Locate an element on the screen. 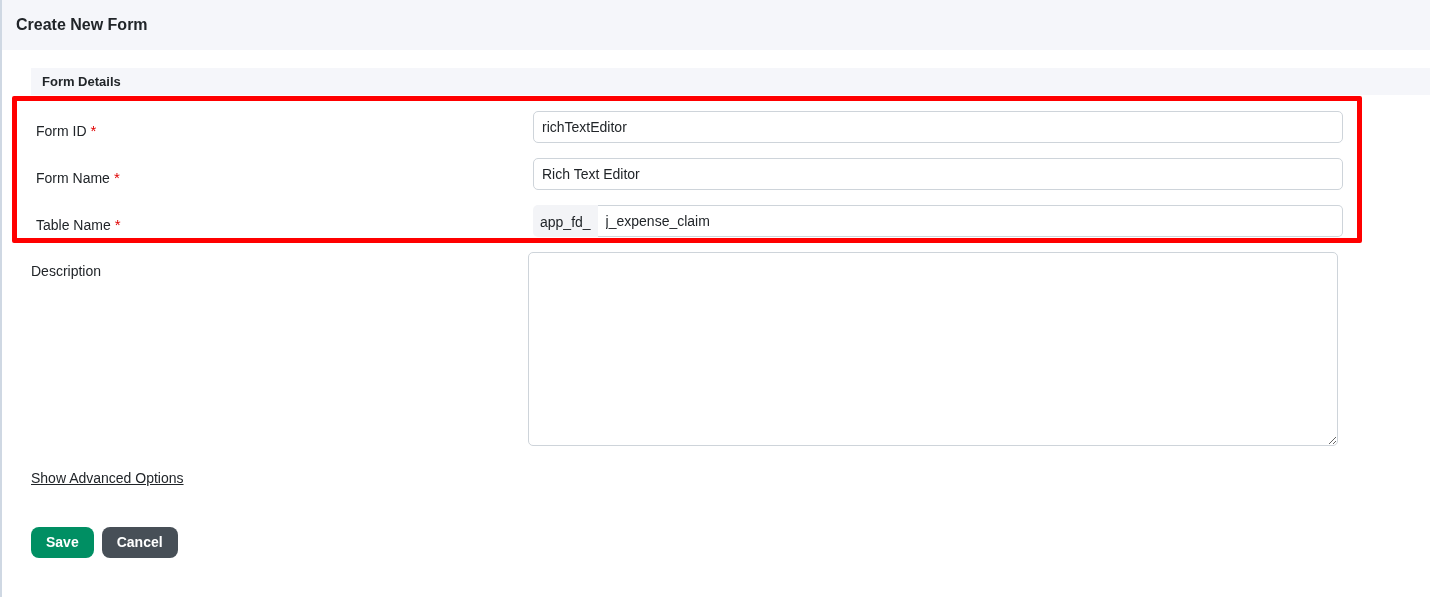  save-button: Save is located at coordinates (62, 542).